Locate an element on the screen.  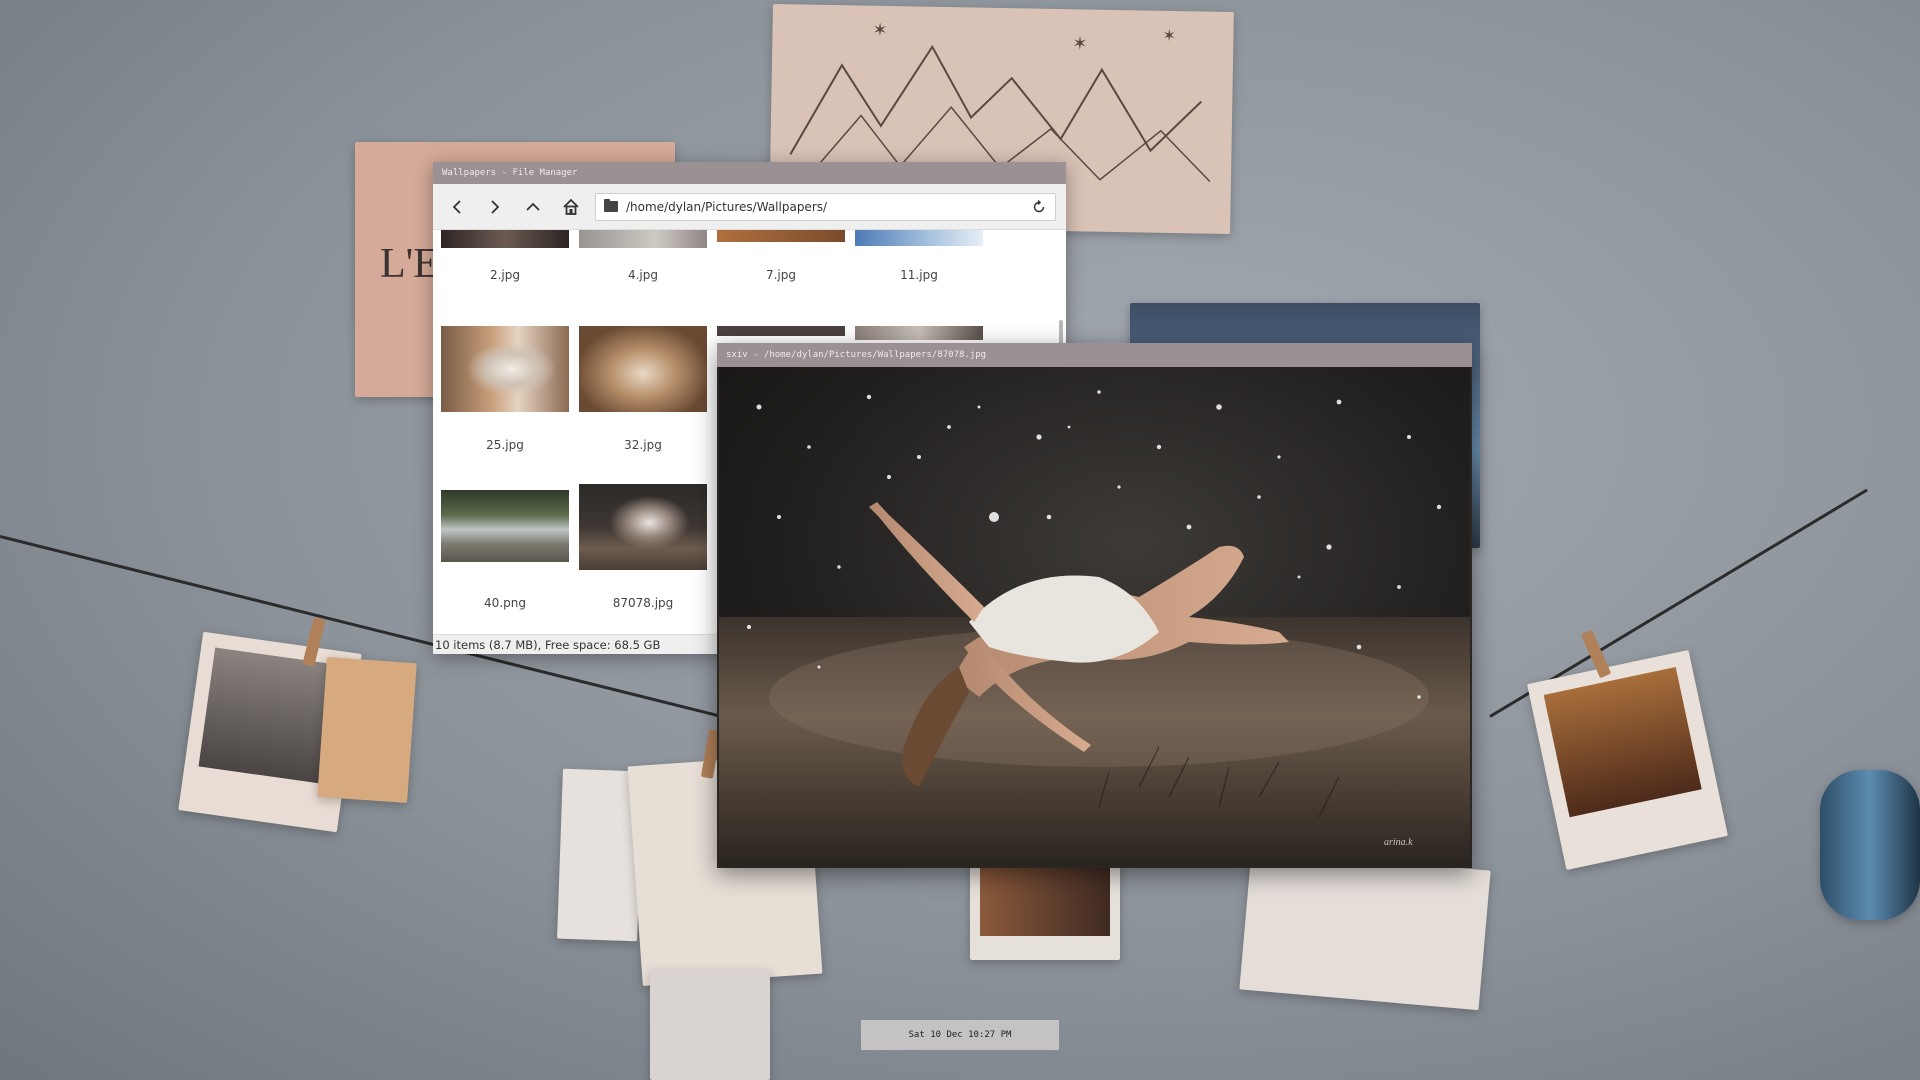
location-path: /home/dylan/Pictures/Wallpapers/ is located at coordinates (824, 207).